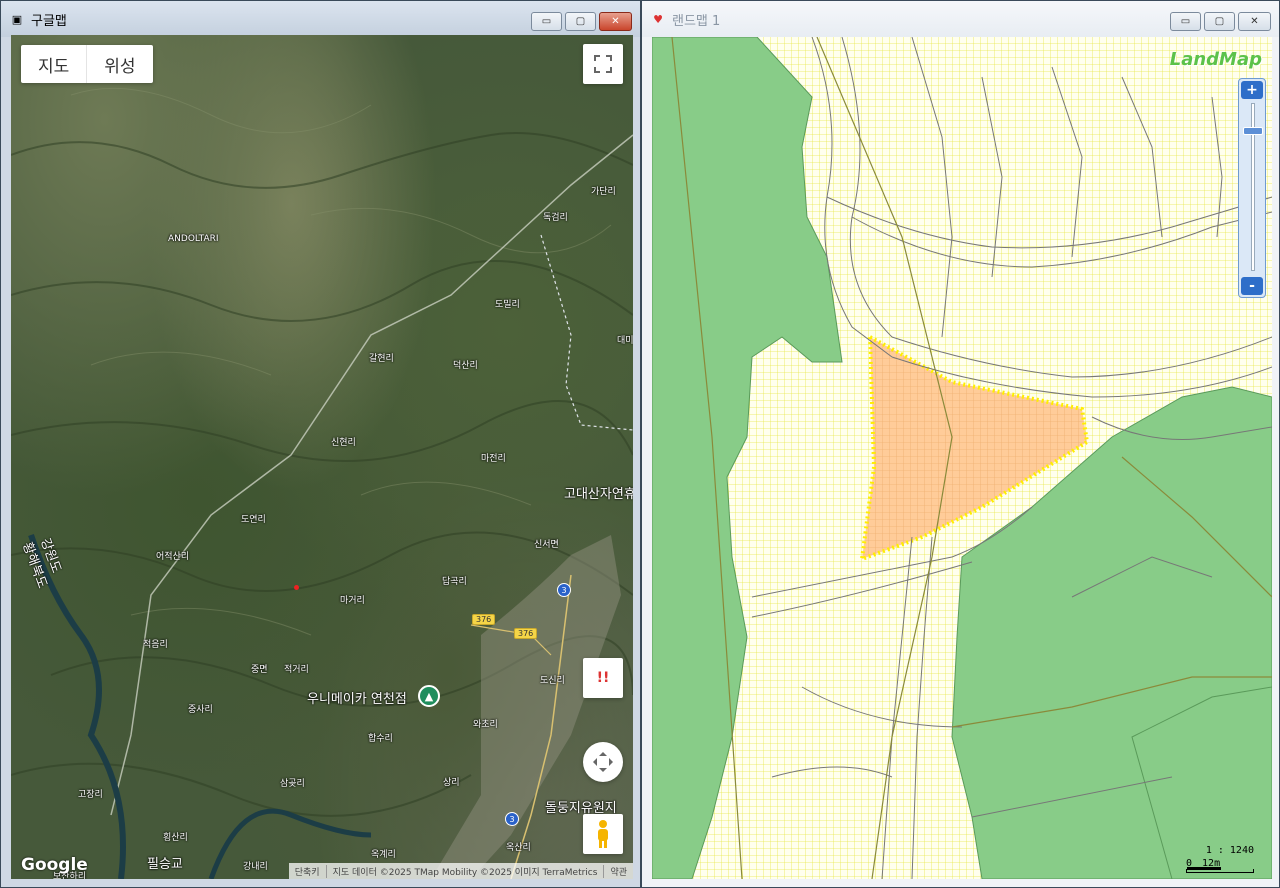 The width and height of the screenshot is (1280, 888). I want to click on warning-button: !!, so click(603, 678).